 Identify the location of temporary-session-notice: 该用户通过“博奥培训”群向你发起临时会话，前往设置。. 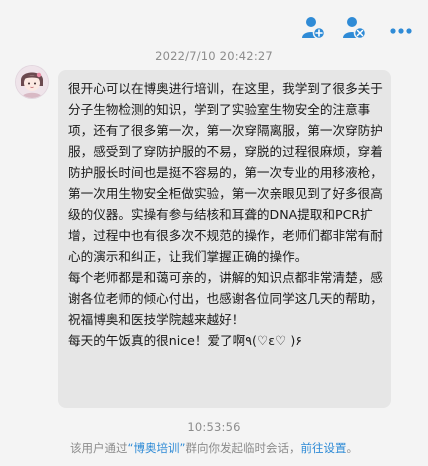
(214, 448).